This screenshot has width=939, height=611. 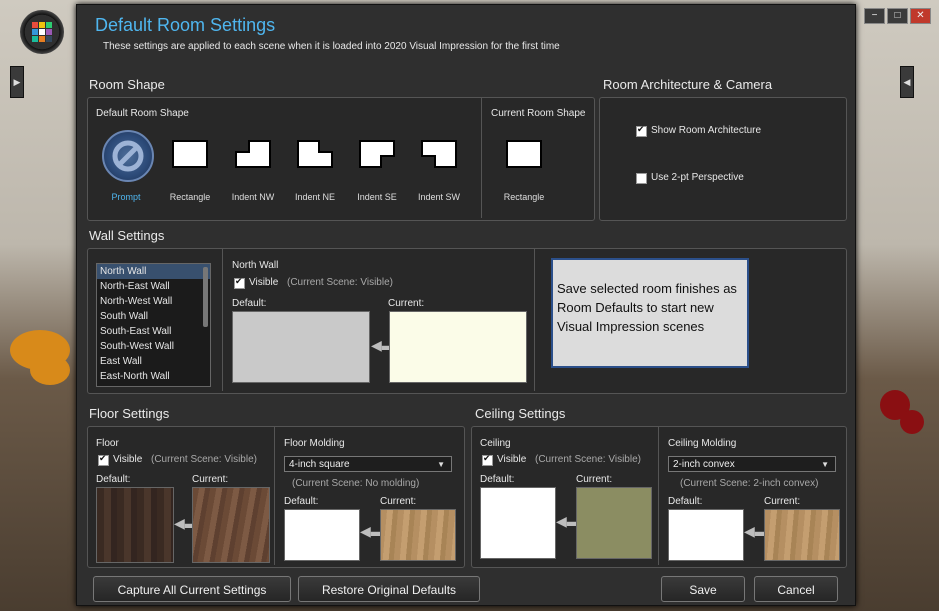 What do you see at coordinates (127, 459) in the screenshot?
I see `floor-visible-label: Visible` at bounding box center [127, 459].